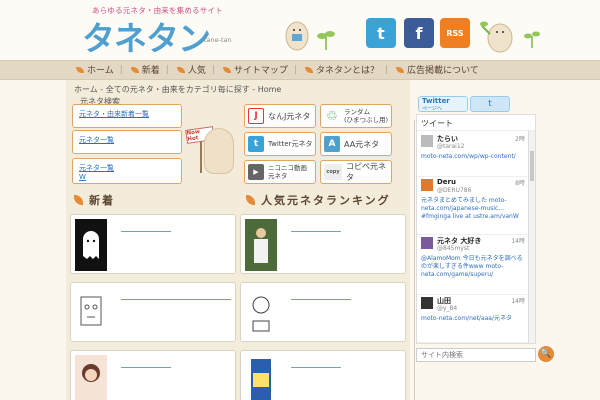 This screenshot has height=400, width=600. I want to click on face-sketch-thumbnail-icon, so click(91, 313).